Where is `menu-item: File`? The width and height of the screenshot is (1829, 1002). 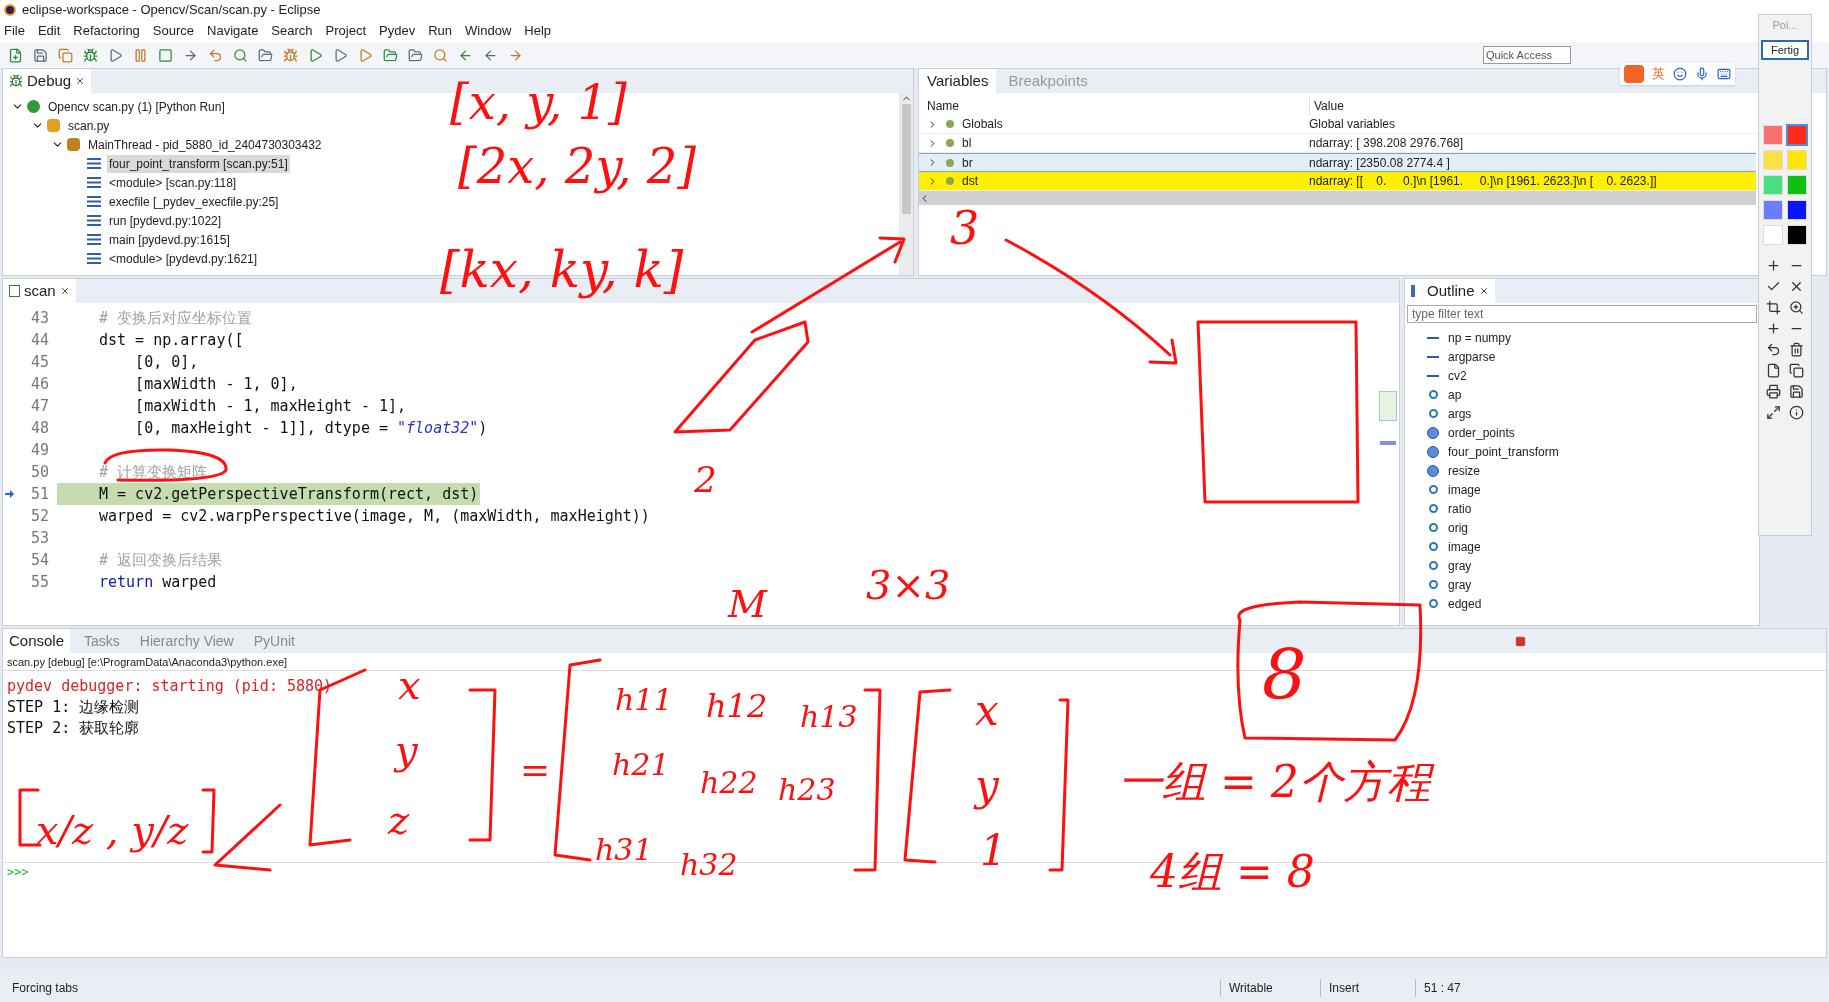 menu-item: File is located at coordinates (14, 31).